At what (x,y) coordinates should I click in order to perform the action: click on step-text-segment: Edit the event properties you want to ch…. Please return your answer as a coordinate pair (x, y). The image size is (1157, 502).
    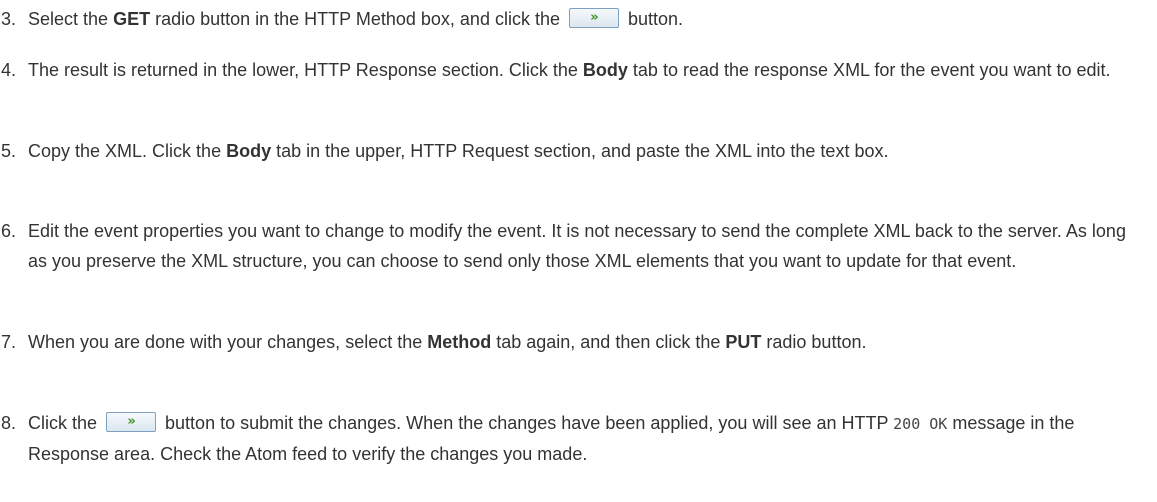
    Looking at the image, I should click on (577, 246).